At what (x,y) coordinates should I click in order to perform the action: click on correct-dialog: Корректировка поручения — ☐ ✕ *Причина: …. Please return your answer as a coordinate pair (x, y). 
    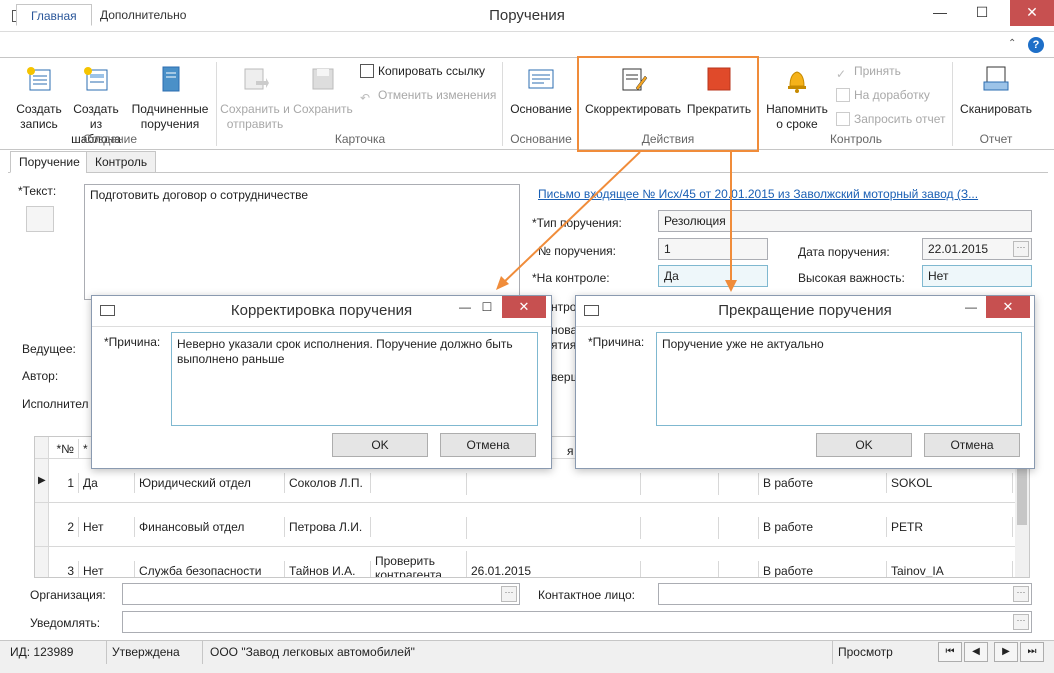
    Looking at the image, I should click on (321, 382).